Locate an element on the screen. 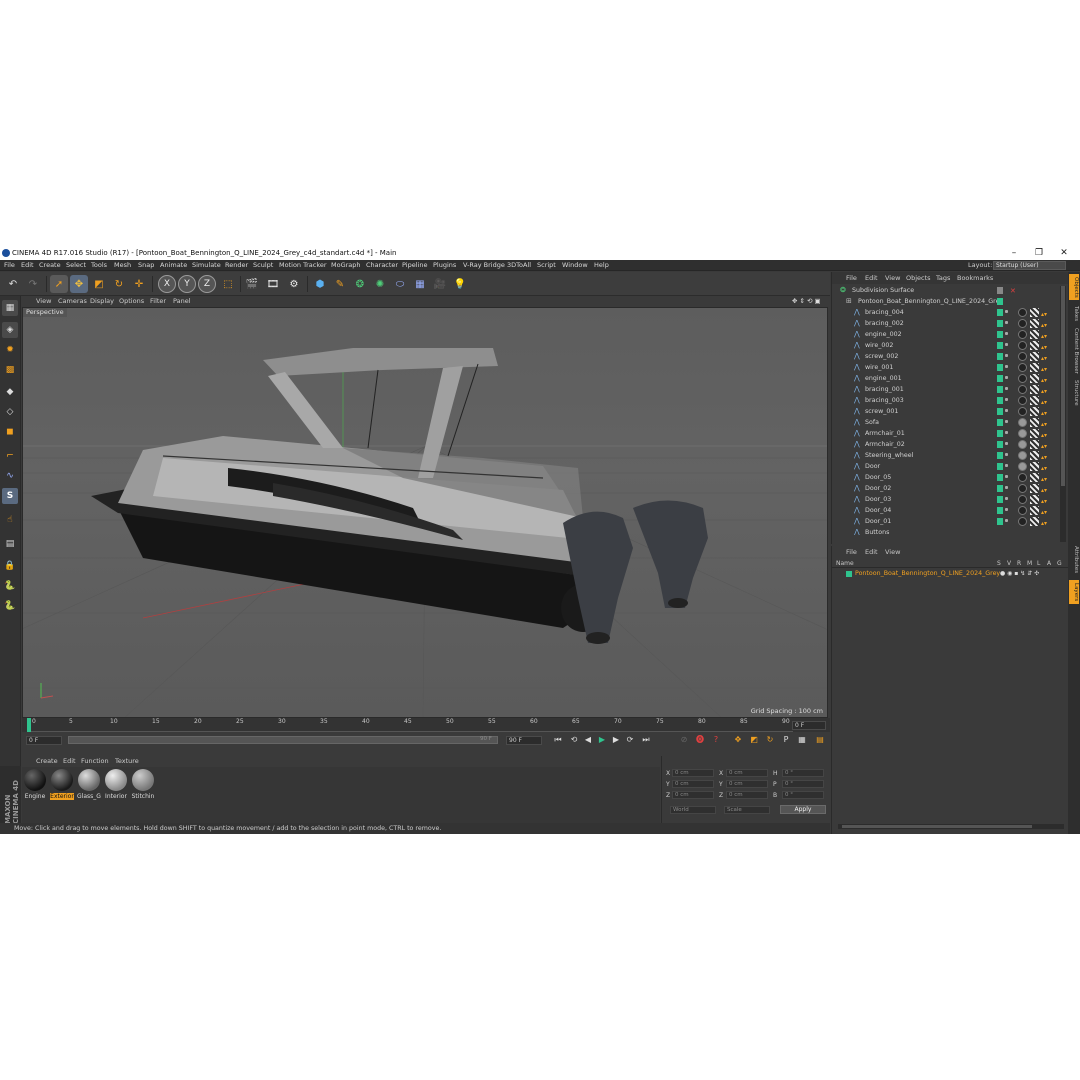 The height and width of the screenshot is (1080, 1080). tab-takes: Takes is located at coordinates (1074, 314).